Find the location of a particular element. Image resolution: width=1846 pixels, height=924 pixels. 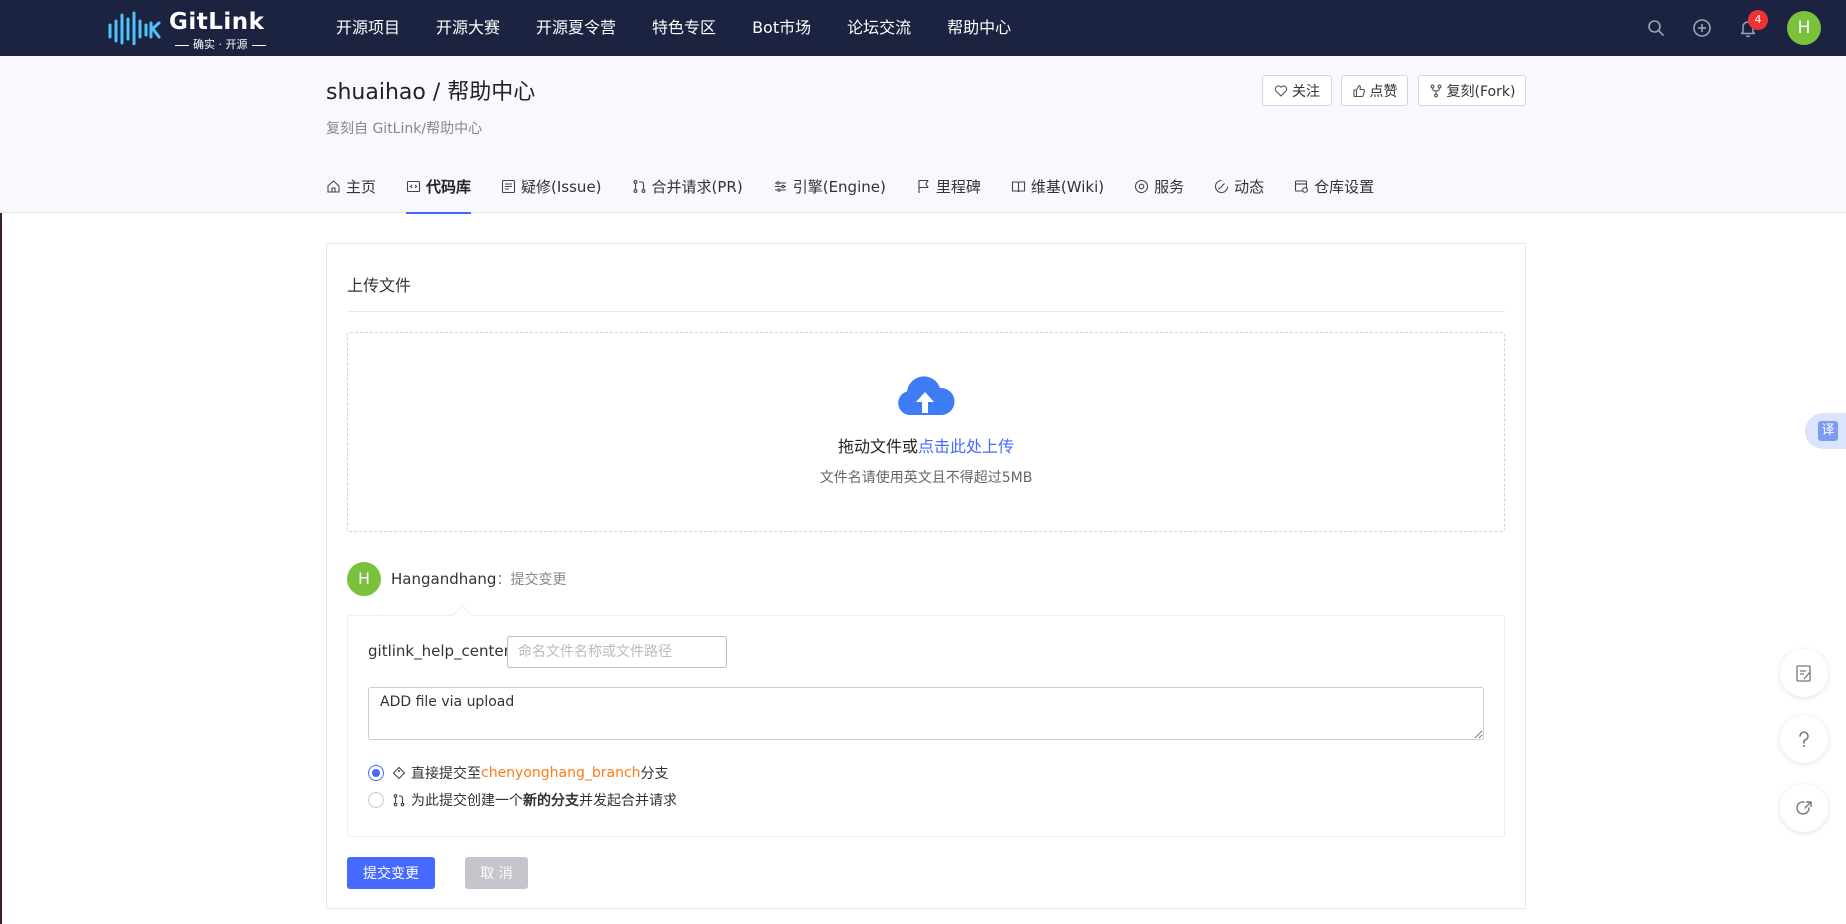

share-arrow-icon is located at coordinates (1804, 808).